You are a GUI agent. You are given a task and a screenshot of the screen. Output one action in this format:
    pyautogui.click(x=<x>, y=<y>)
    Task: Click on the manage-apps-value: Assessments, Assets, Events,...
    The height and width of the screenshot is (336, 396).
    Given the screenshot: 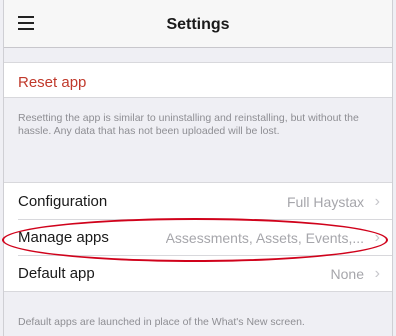 What is the action you would take?
    pyautogui.click(x=264, y=238)
    